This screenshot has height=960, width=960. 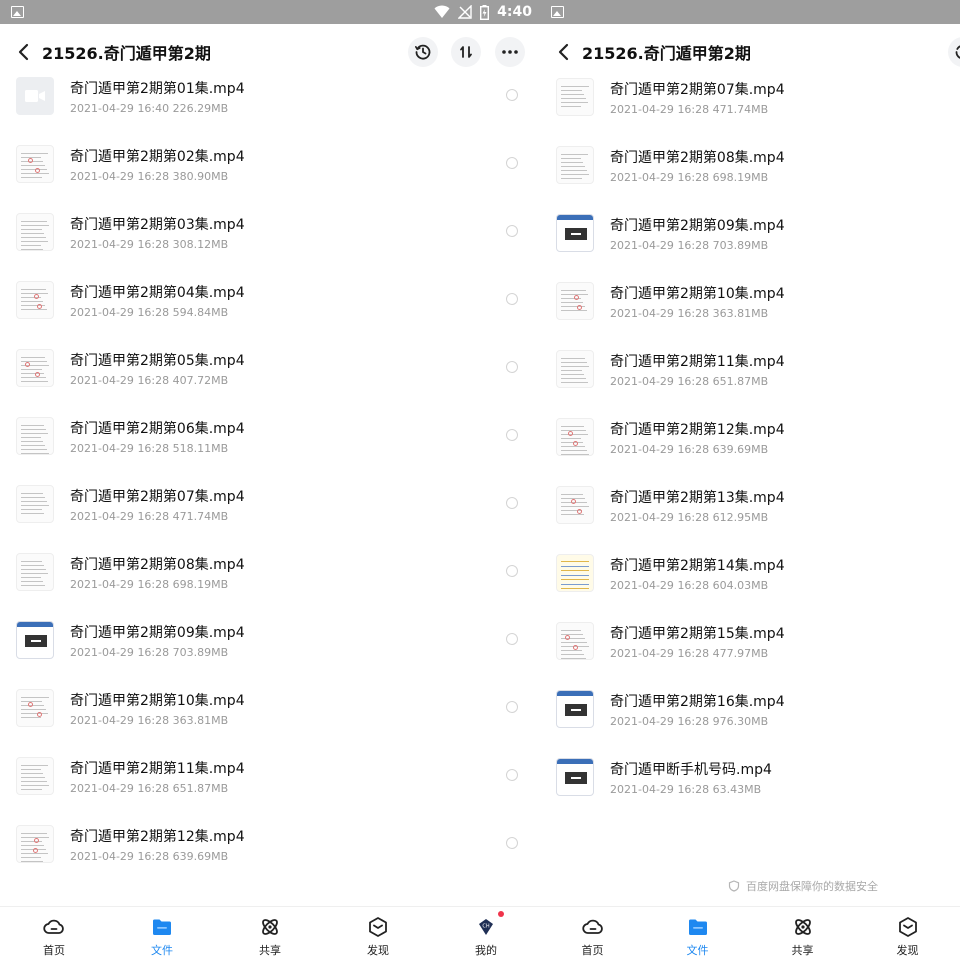 What do you see at coordinates (689, 245) in the screenshot?
I see `file-meta: 2021-04-29 16:28 703.89MB` at bounding box center [689, 245].